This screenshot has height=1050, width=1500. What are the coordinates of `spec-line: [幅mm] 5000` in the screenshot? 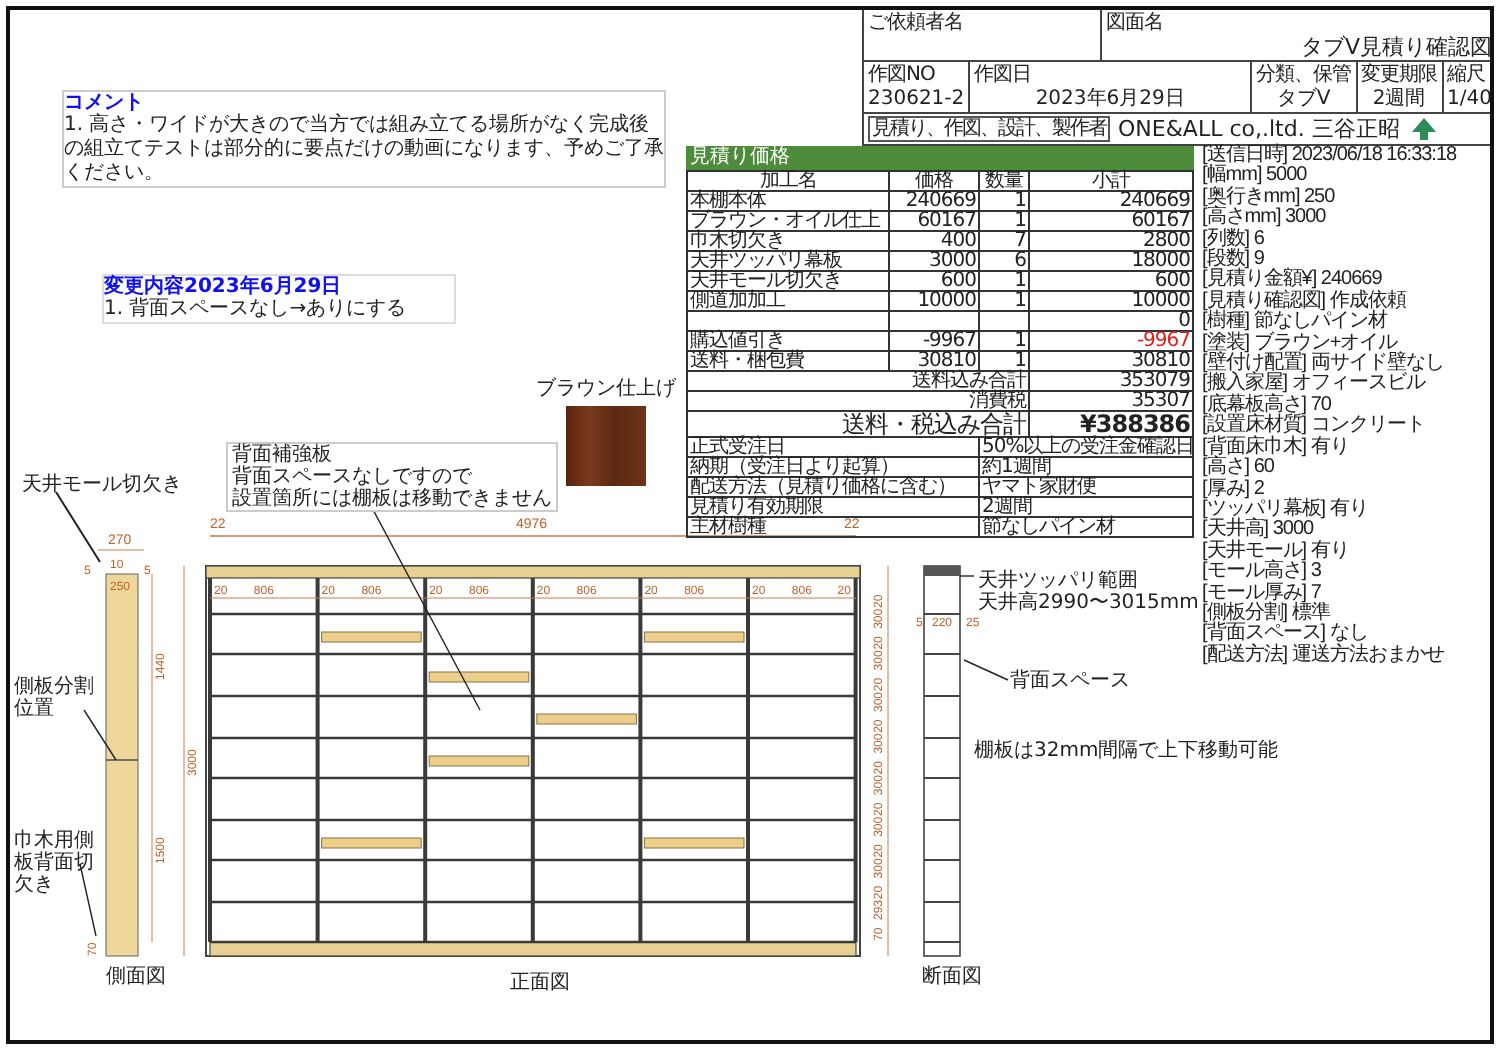 It's located at (1255, 176).